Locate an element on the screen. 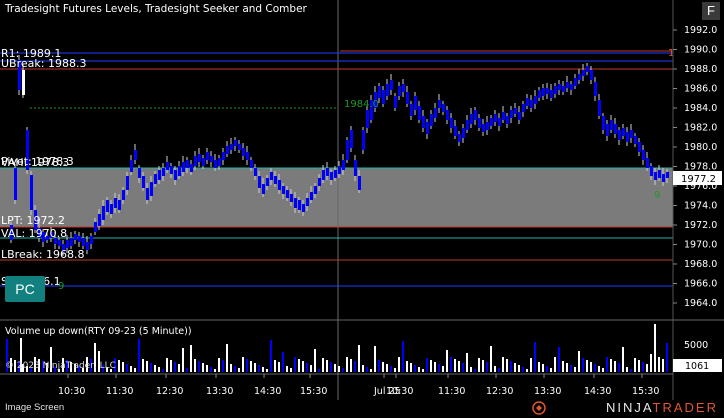  fullscreen-button: F is located at coordinates (711, 11).